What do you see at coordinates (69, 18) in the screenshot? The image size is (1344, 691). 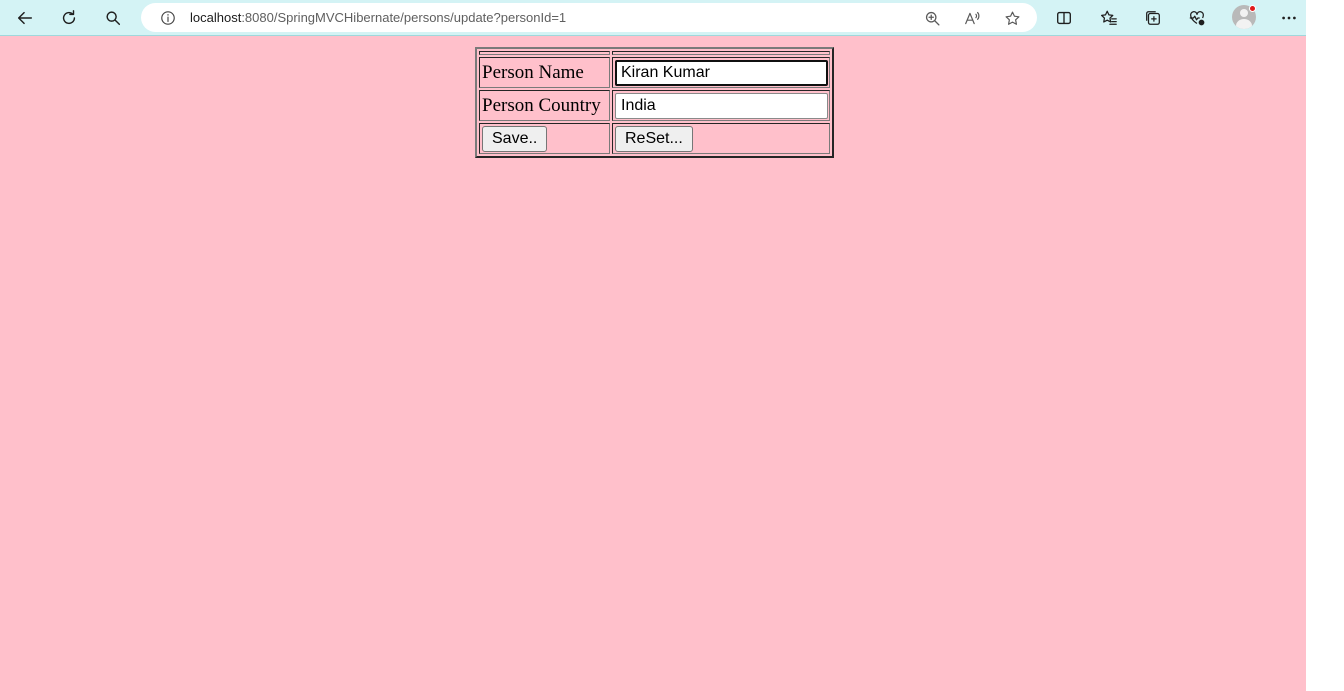 I see `refresh-icon` at bounding box center [69, 18].